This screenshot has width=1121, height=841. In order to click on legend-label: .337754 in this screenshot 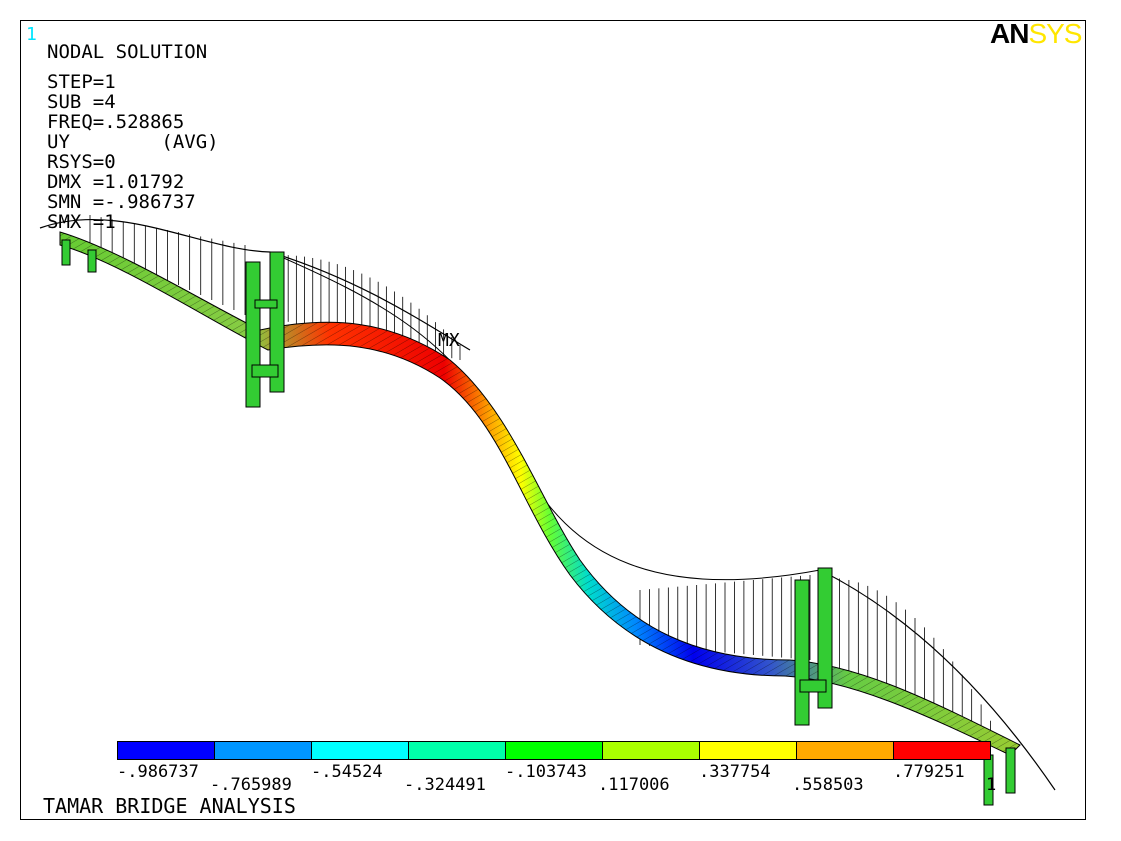, I will do `click(735, 772)`.